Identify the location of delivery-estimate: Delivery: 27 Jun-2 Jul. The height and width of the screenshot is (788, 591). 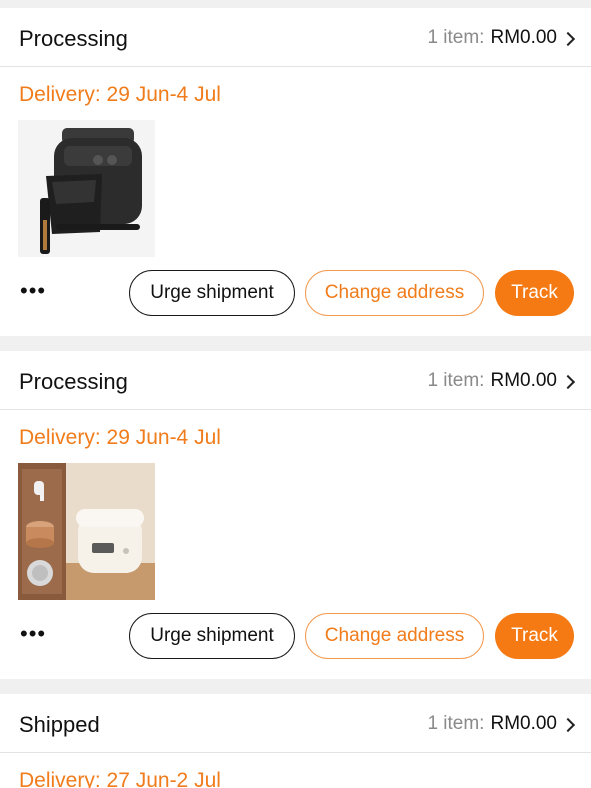
(120, 778).